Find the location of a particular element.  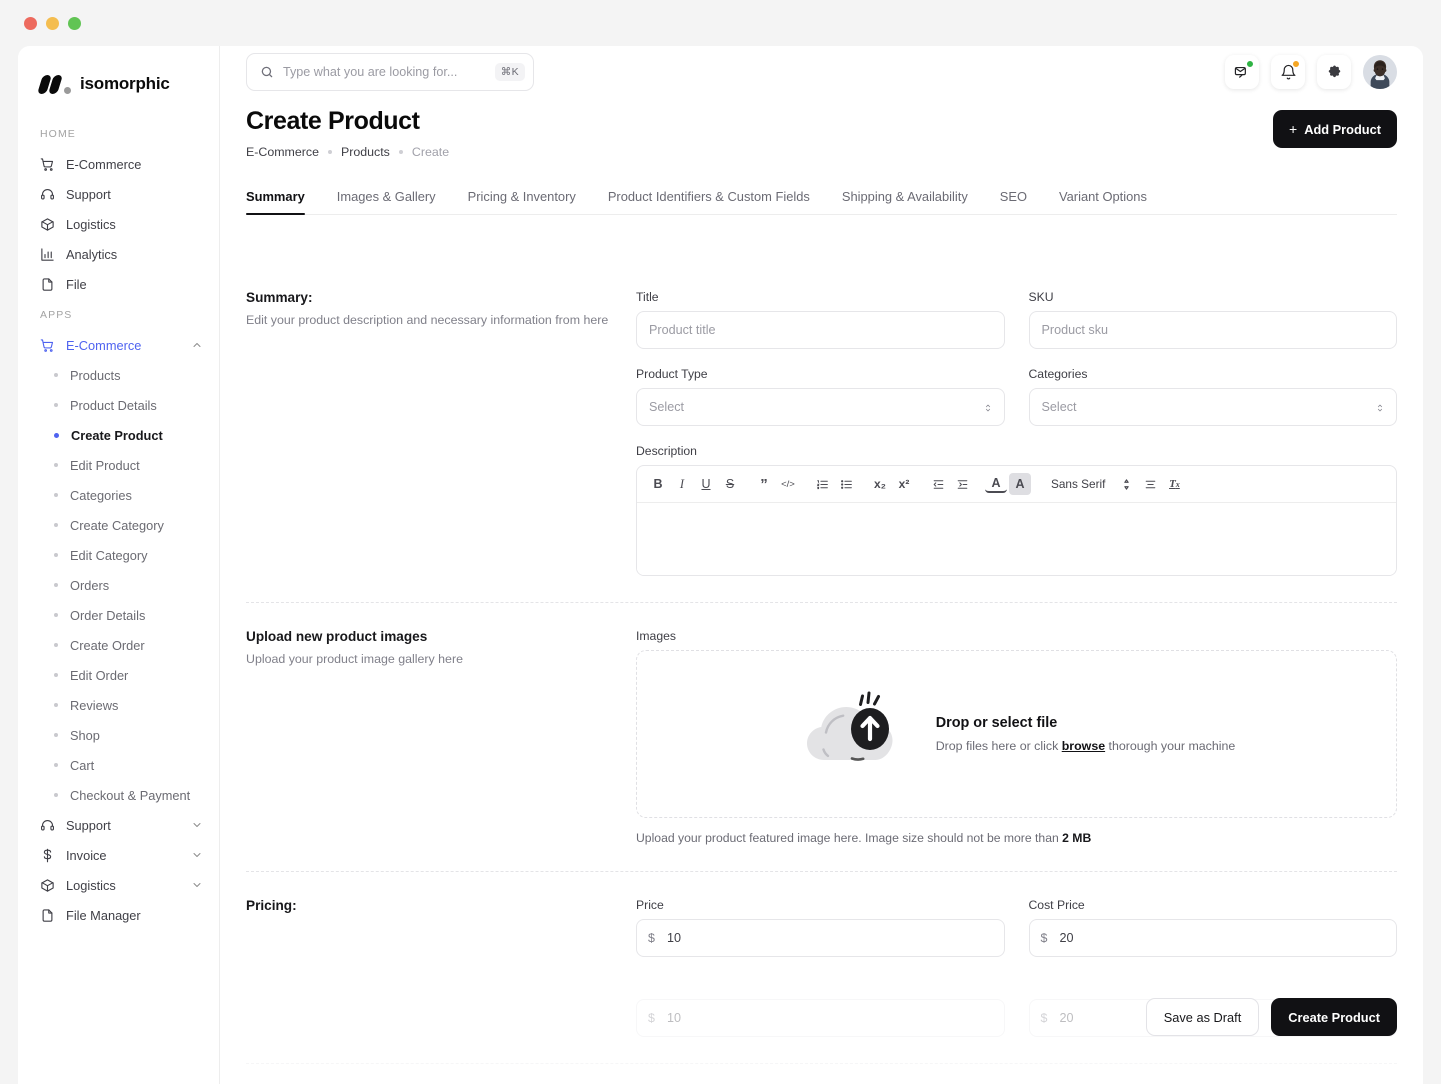

font-size-stepper-icon is located at coordinates (1126, 484).